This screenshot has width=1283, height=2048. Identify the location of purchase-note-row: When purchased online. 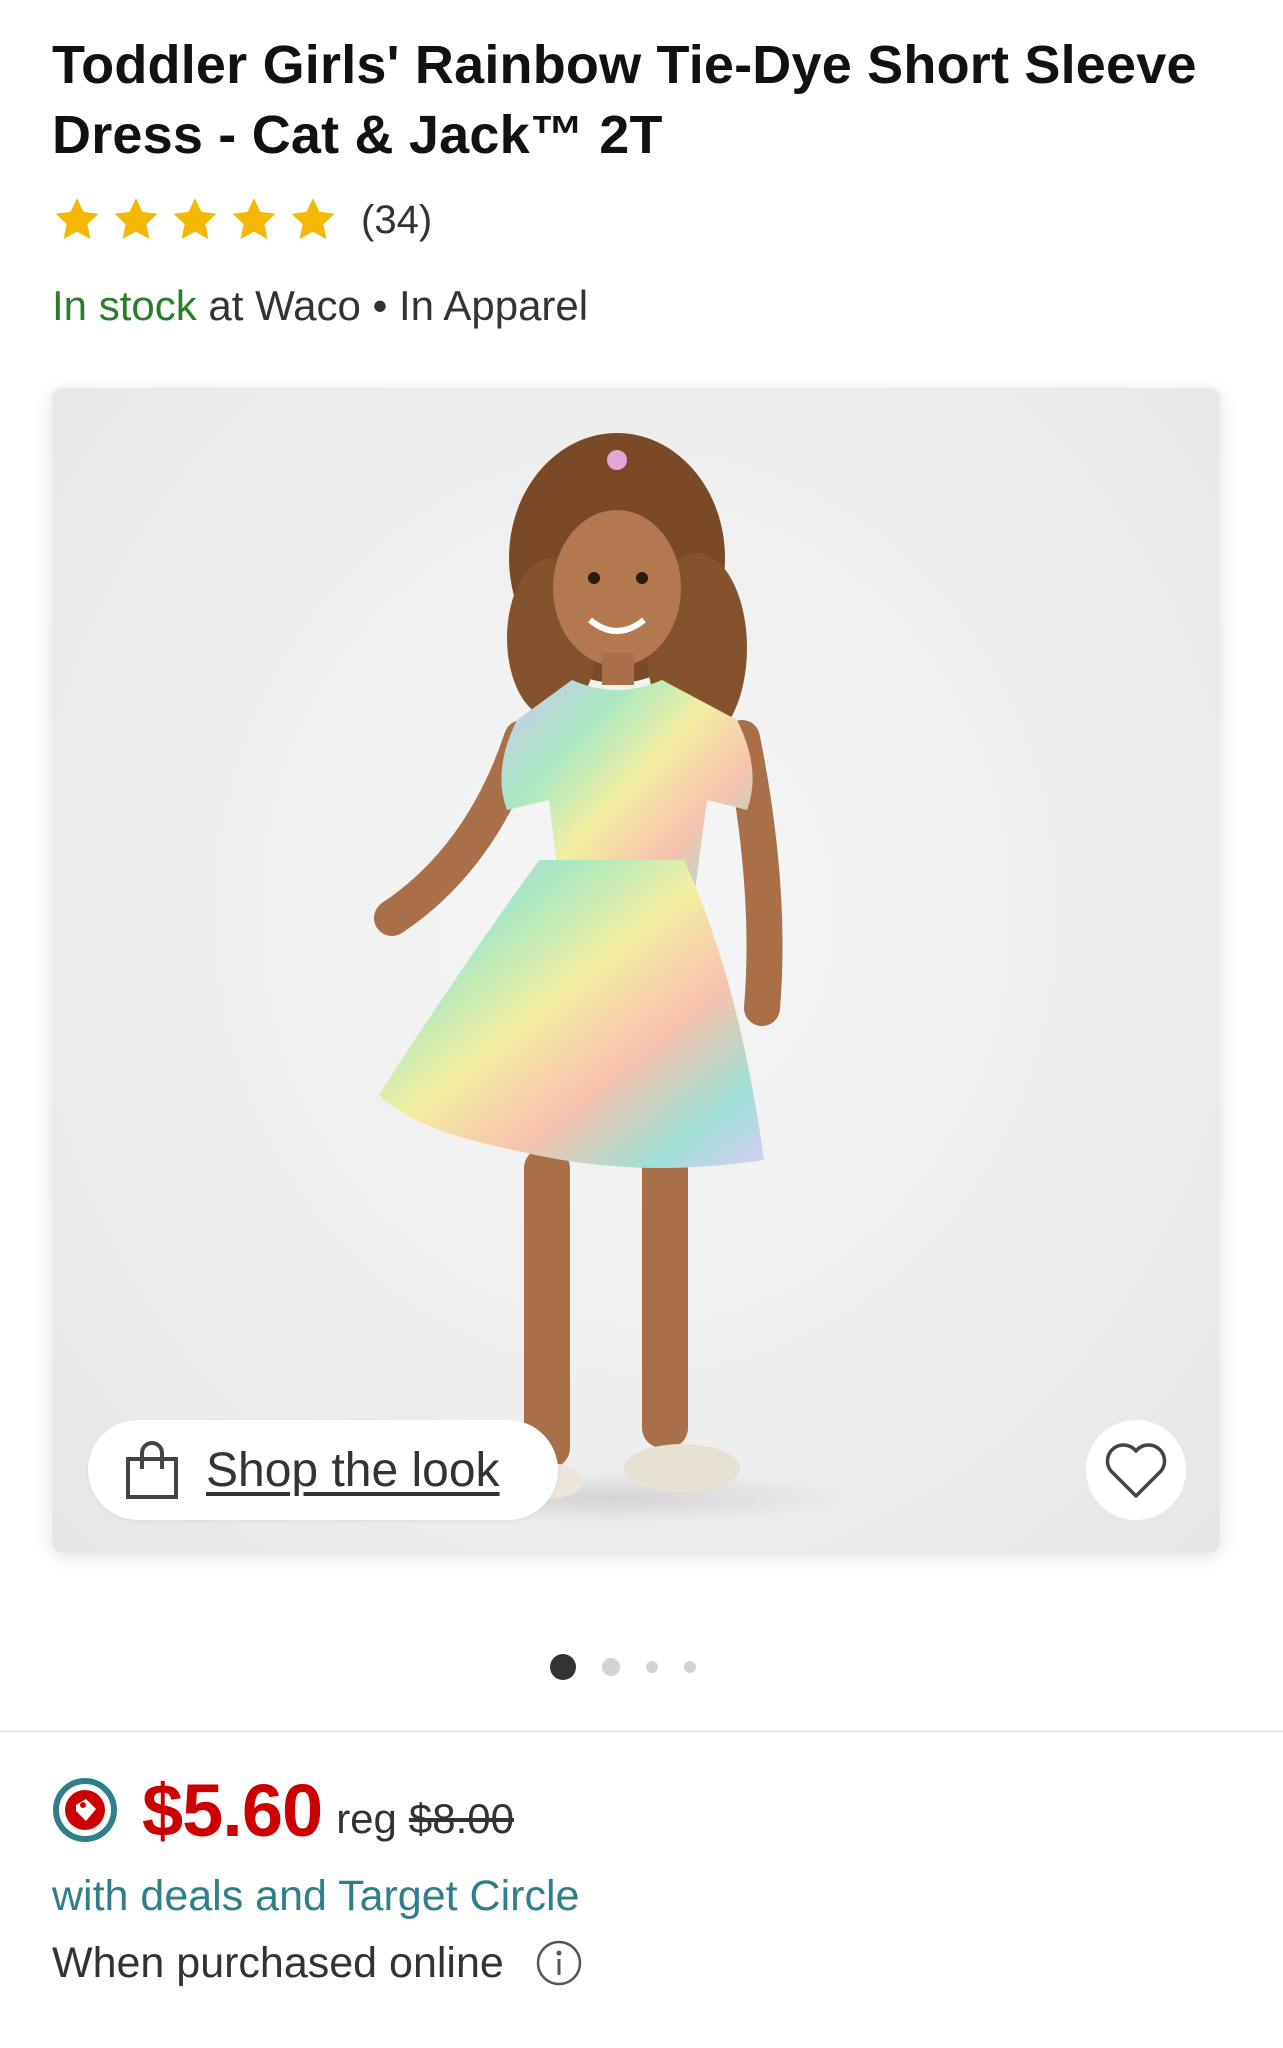
(318, 1963).